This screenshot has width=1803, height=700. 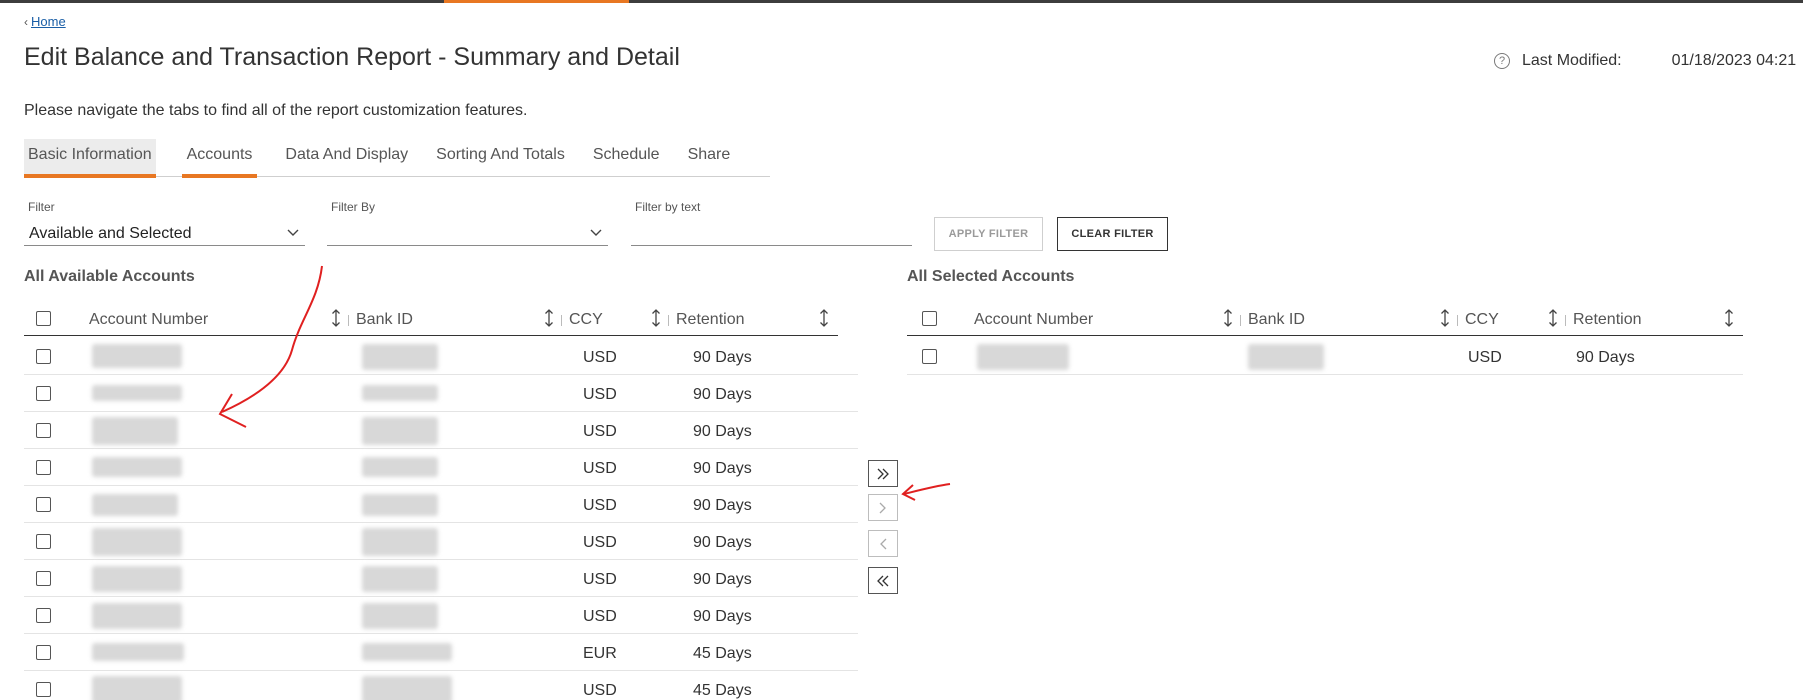 I want to click on table-row: USD 45 Days, so click(x=441, y=685).